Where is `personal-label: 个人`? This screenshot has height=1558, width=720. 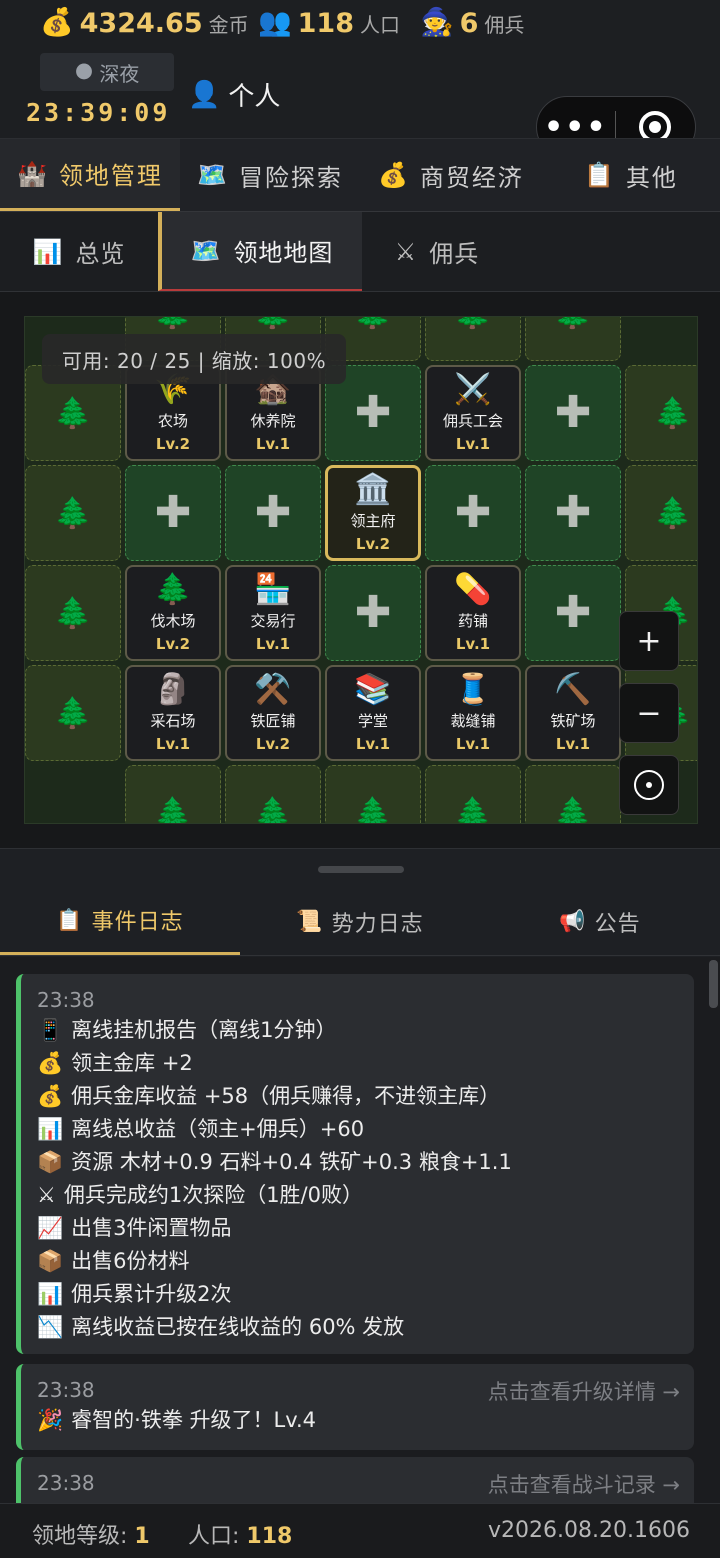
personal-label: 个人 is located at coordinates (254, 97).